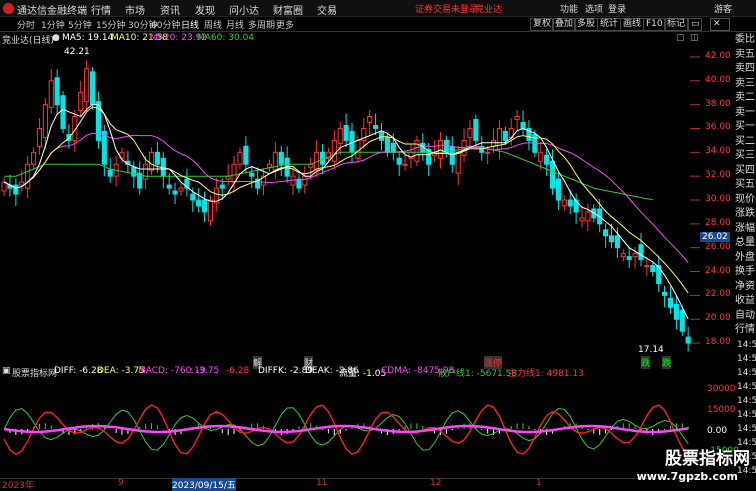 Image resolution: width=756 pixels, height=491 pixels. Describe the element at coordinates (723, 8) in the screenshot. I see `guest-button: 游客` at that location.